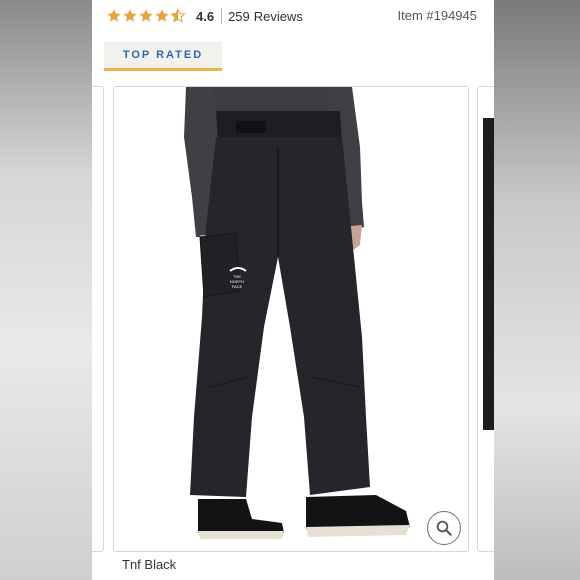  I want to click on left-boot, so click(241, 516).